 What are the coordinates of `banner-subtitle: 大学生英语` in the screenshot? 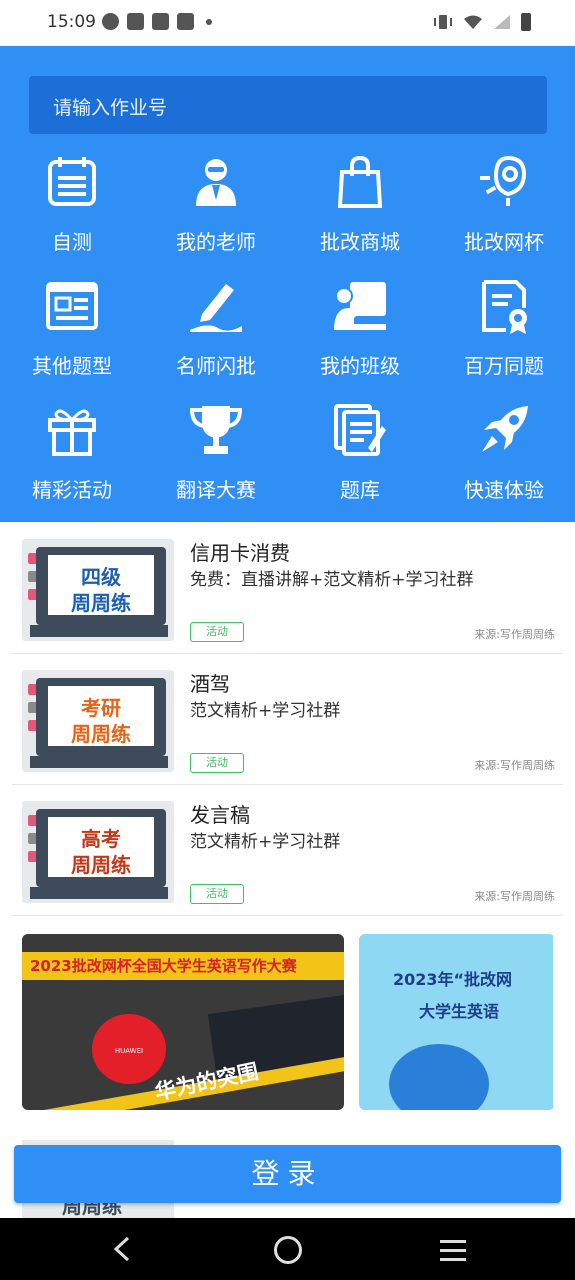 It's located at (459, 1011).